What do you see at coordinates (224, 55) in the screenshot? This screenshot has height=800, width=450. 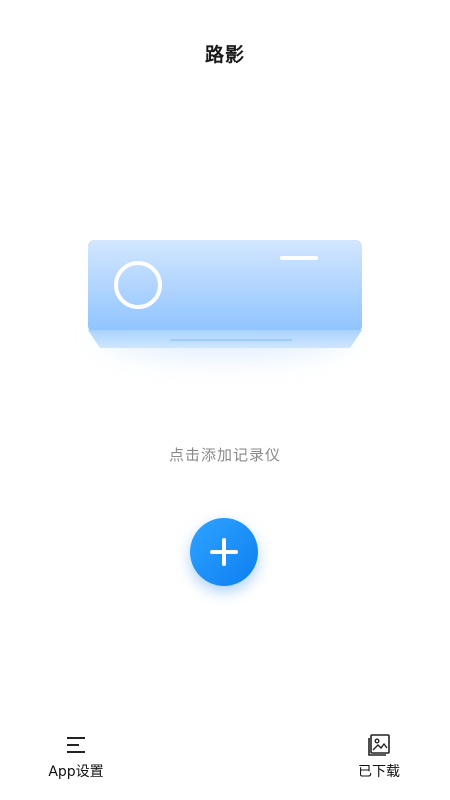 I see `page-title: 路影` at bounding box center [224, 55].